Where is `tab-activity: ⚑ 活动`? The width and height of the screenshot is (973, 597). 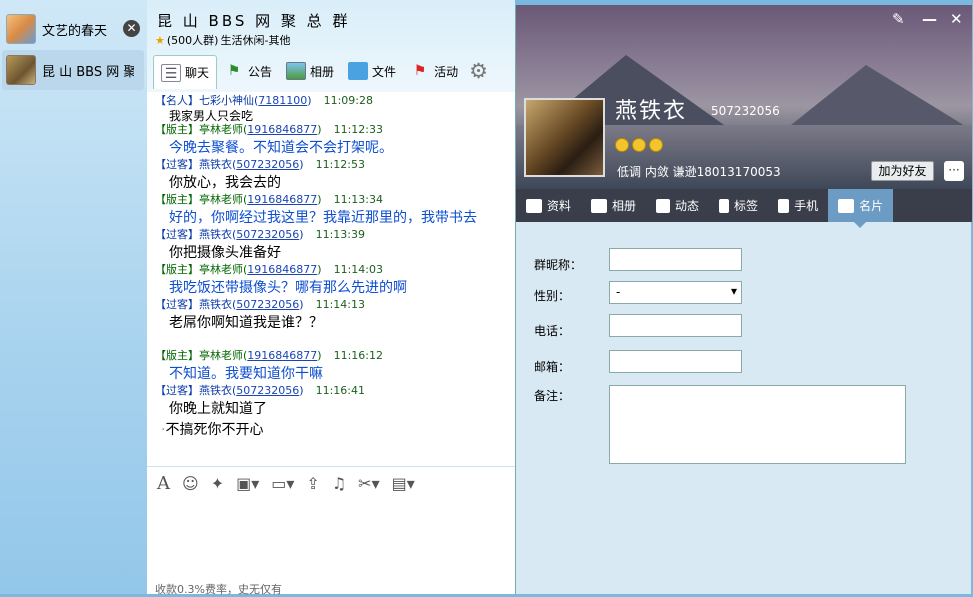 tab-activity: ⚑ 活动 is located at coordinates (434, 71).